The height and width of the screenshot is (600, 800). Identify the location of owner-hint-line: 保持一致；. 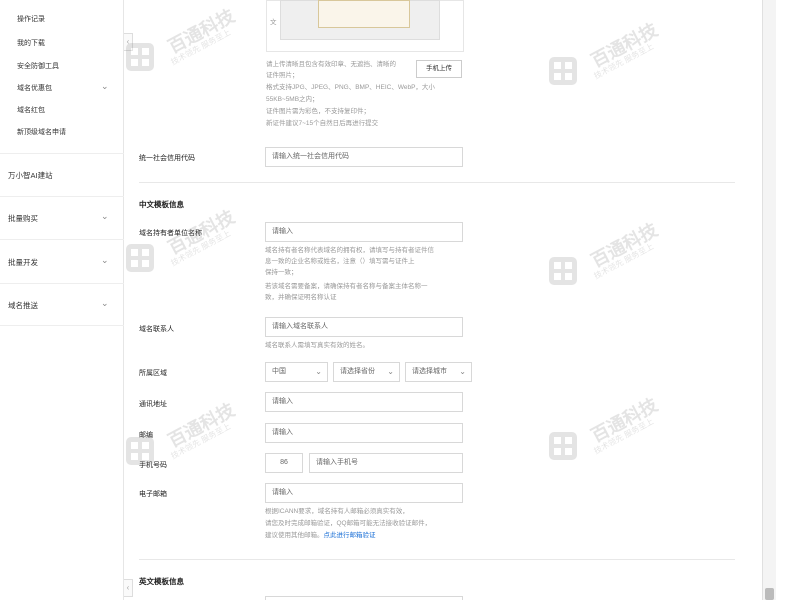
(281, 272).